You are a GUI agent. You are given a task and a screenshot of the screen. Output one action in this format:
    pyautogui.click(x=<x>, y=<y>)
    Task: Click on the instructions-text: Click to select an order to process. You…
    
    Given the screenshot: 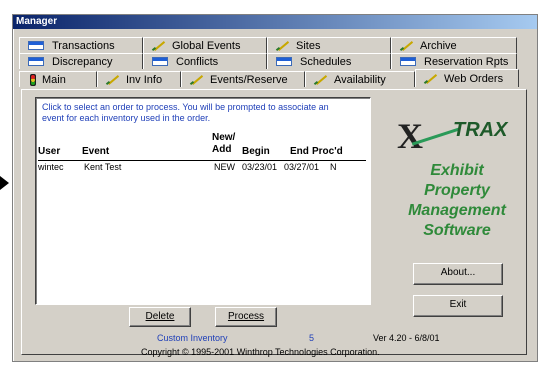 What is the action you would take?
    pyautogui.click(x=185, y=112)
    